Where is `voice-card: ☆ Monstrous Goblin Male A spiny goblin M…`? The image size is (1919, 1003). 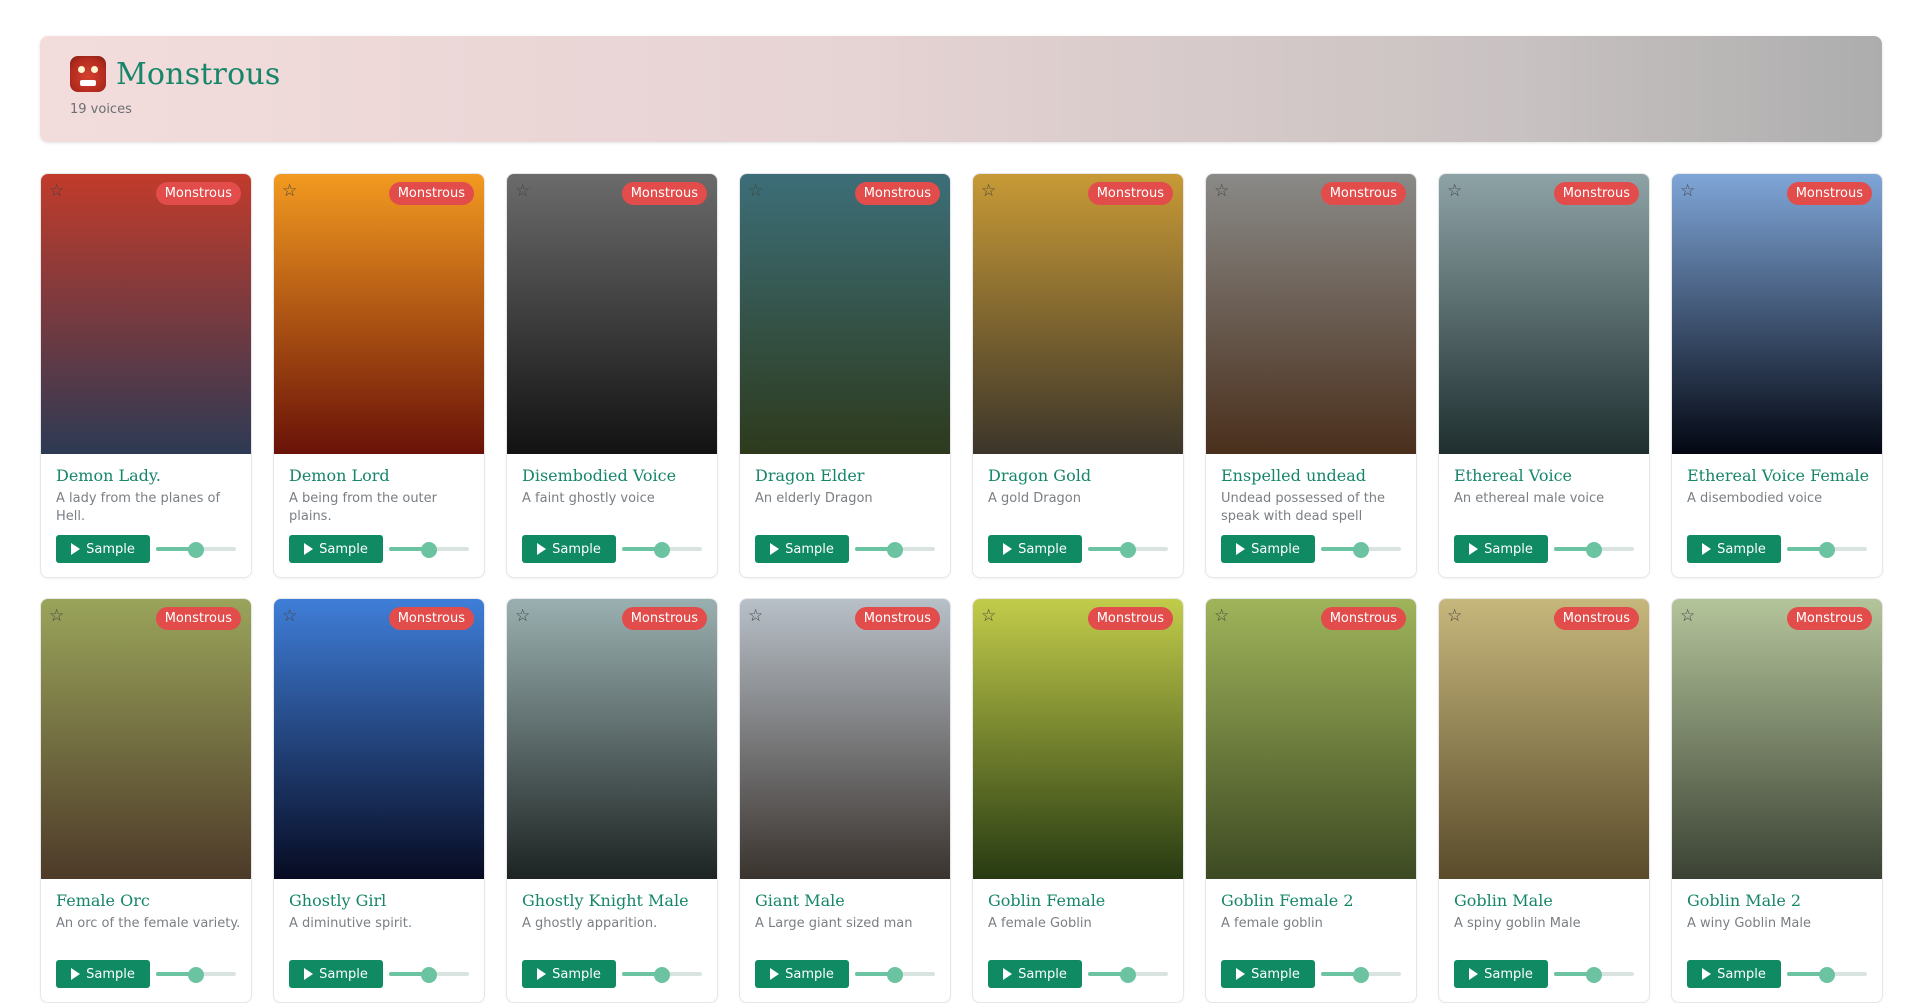 voice-card: ☆ Monstrous Goblin Male A spiny goblin M… is located at coordinates (1544, 800).